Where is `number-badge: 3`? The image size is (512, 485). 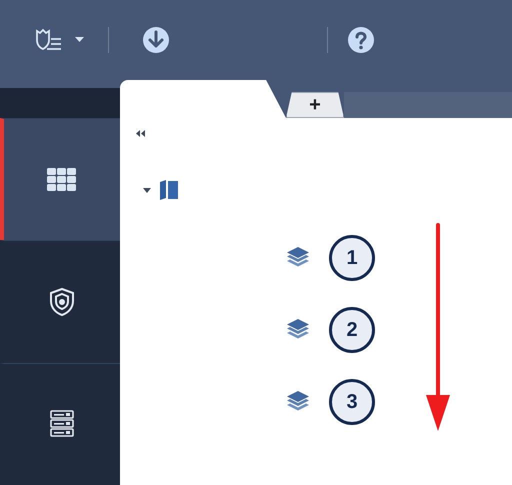 number-badge: 3 is located at coordinates (352, 402).